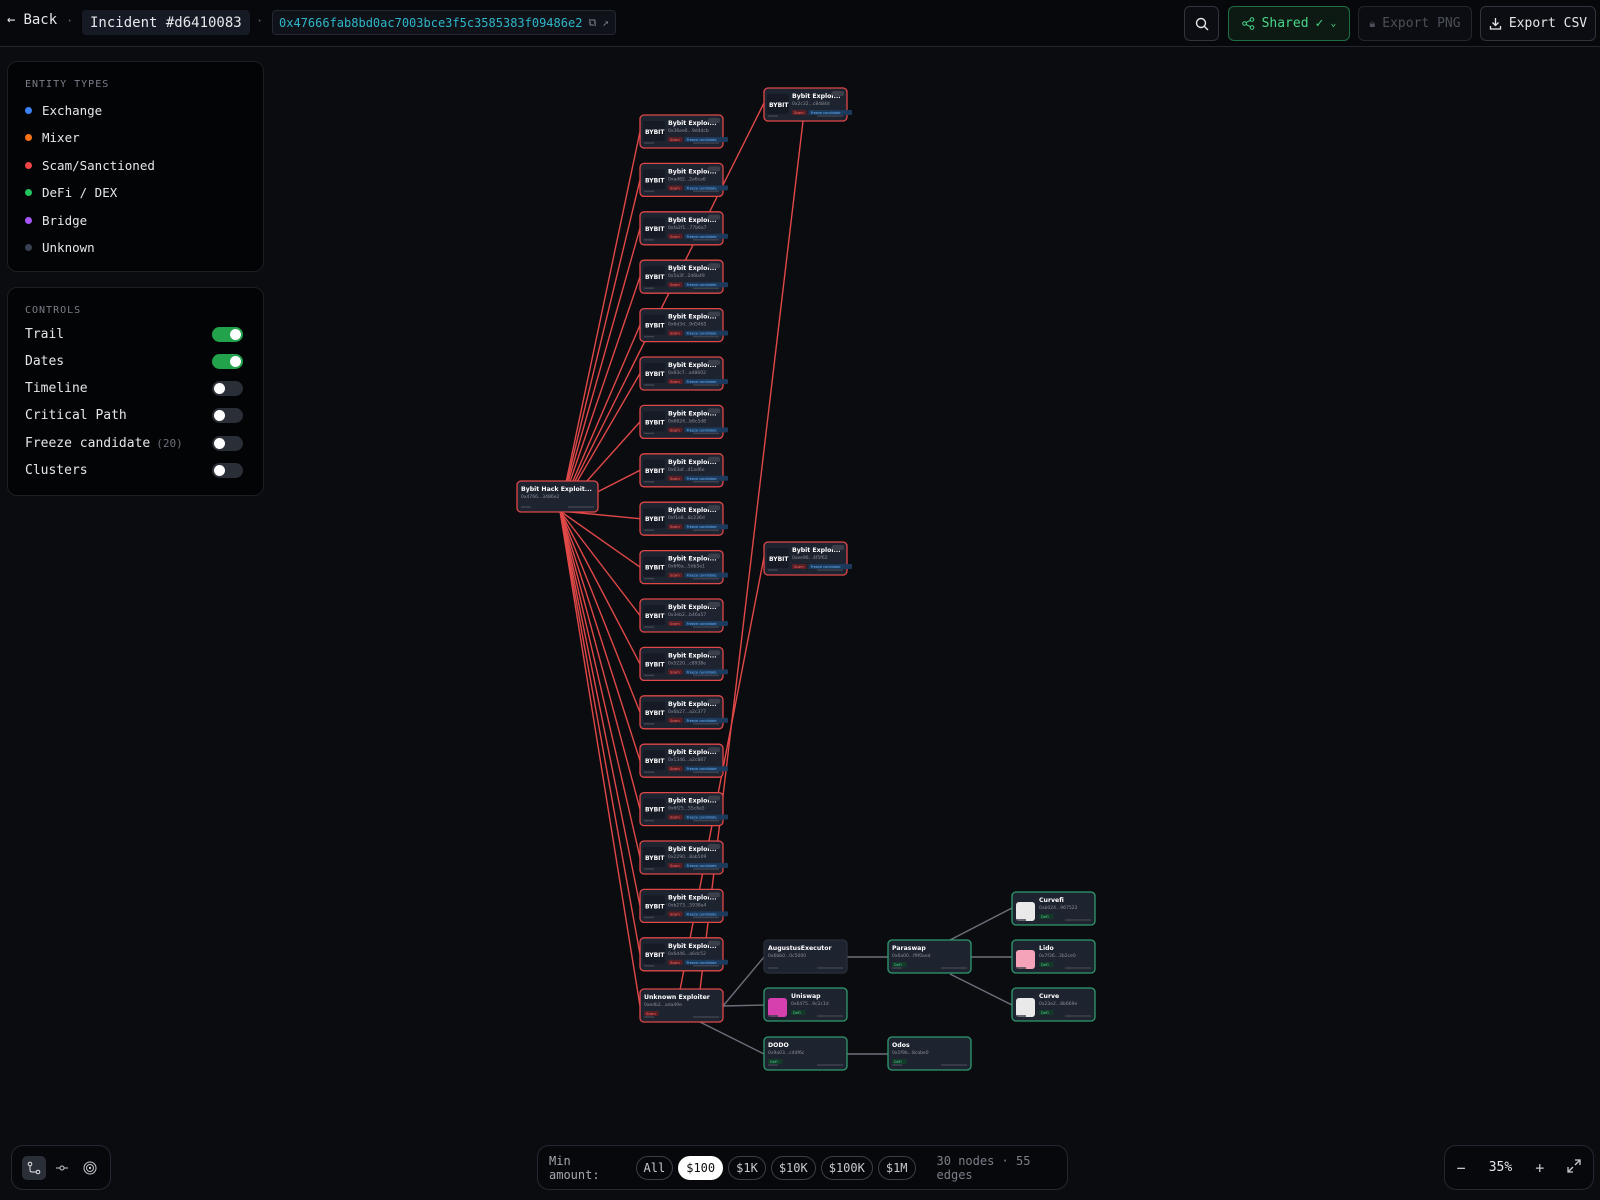 Image resolution: width=1600 pixels, height=1200 pixels. What do you see at coordinates (747, 1167) in the screenshot?
I see `filter-chip-1k: $1K` at bounding box center [747, 1167].